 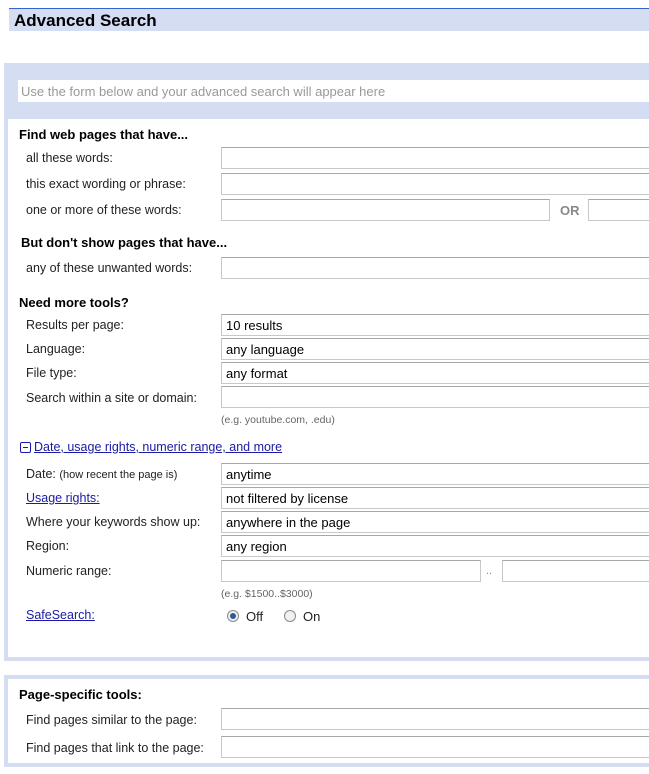 I want to click on safesearch-on-radio, so click(x=290, y=616).